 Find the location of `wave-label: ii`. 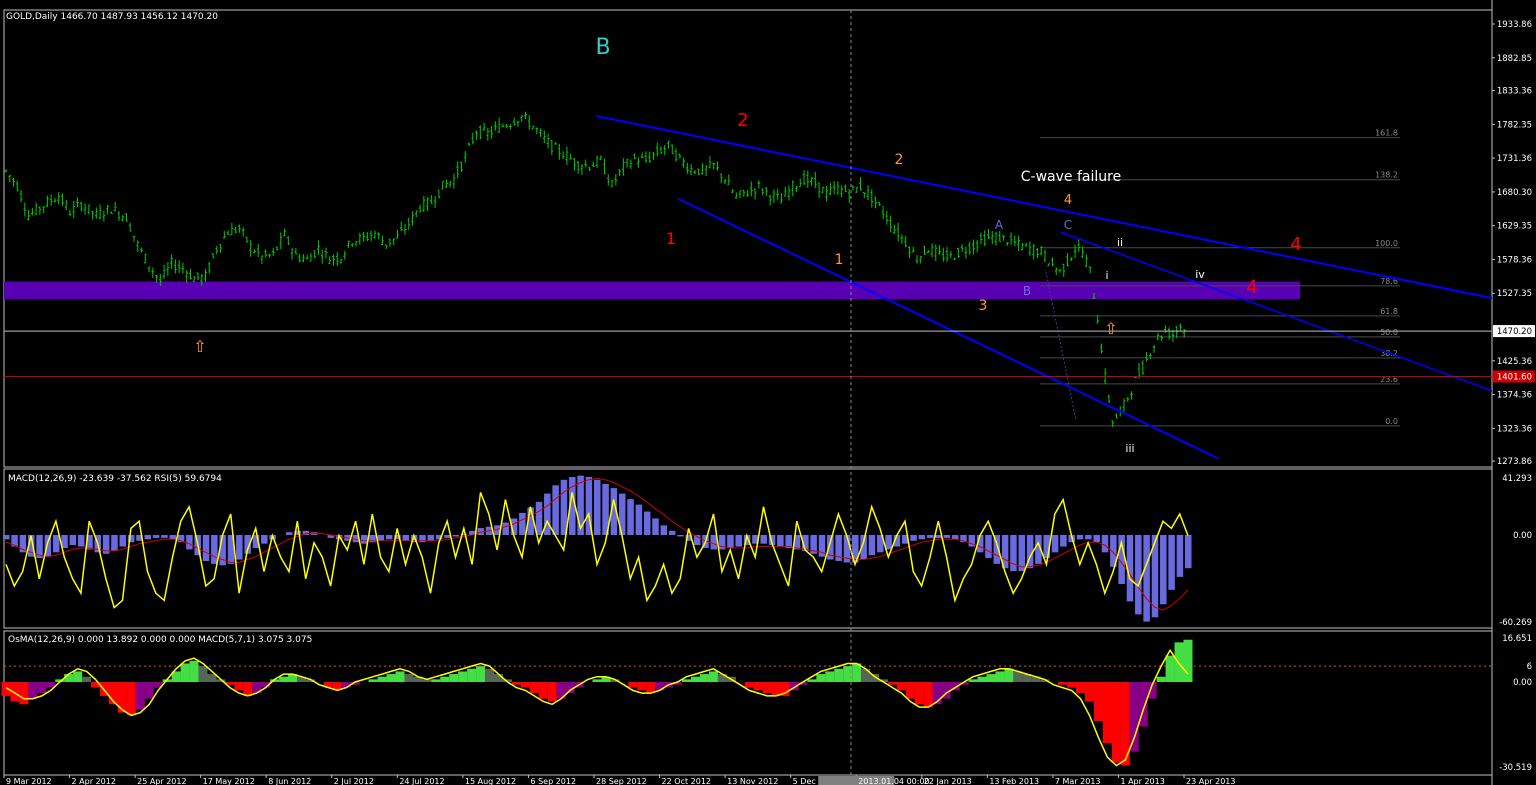

wave-label: ii is located at coordinates (1120, 242).